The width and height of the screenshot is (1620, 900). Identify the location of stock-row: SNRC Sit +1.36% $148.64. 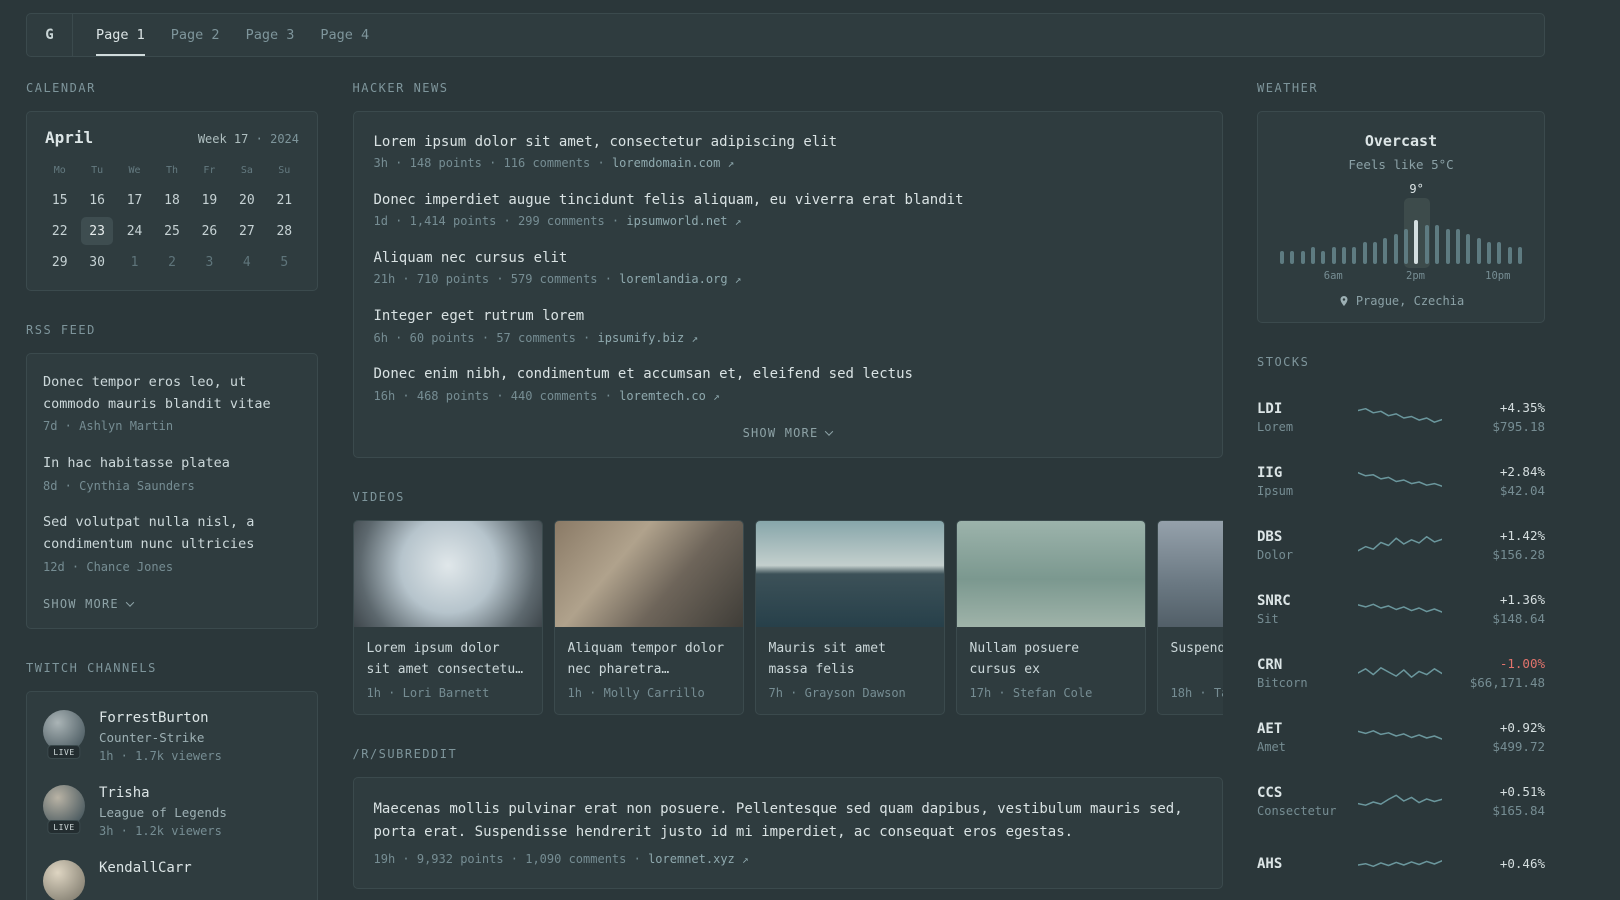
(1401, 609).